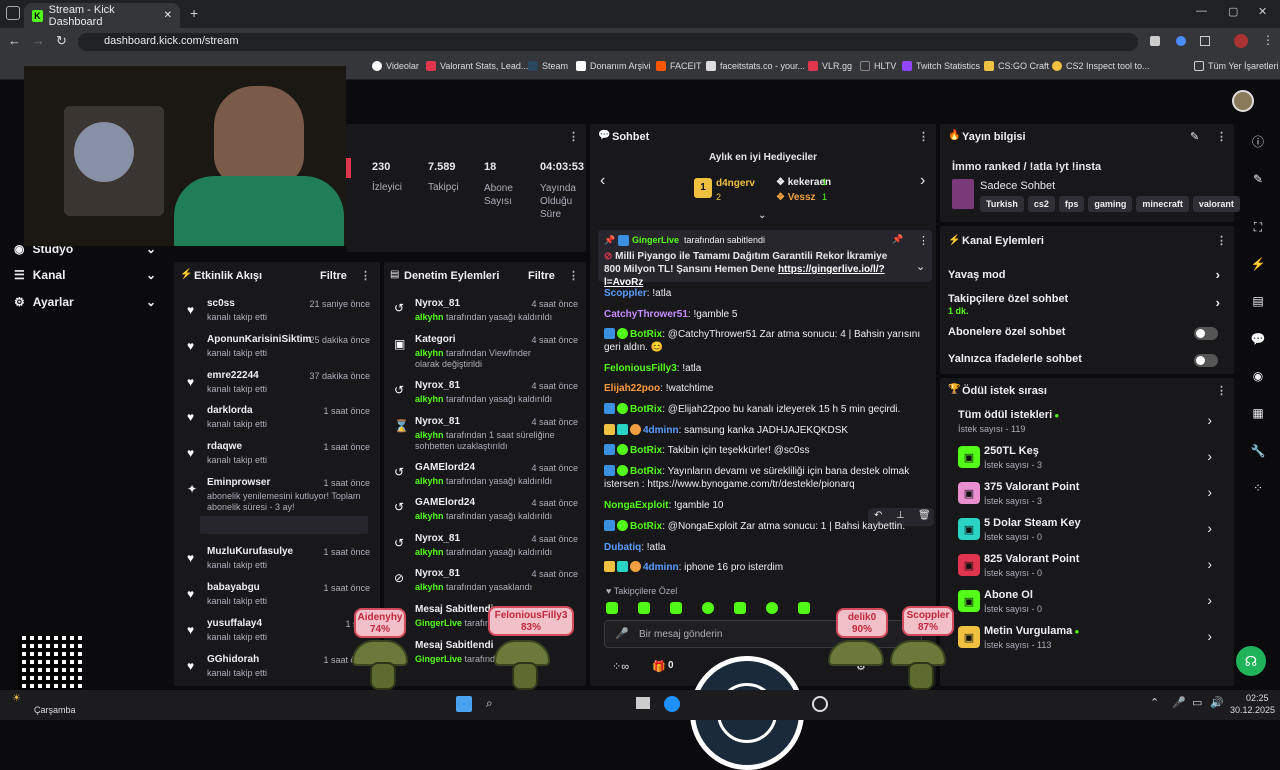 The image size is (1280, 770). I want to click on volume-icon: 🔊, so click(1217, 702).